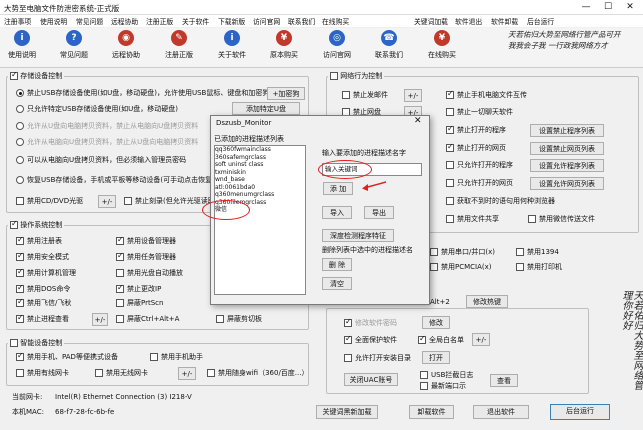 Image resolution: width=643 pixels, height=430 pixels. Describe the element at coordinates (461, 267) in the screenshot. I see `port-option: 禁用PCMCIA(x)` at that location.